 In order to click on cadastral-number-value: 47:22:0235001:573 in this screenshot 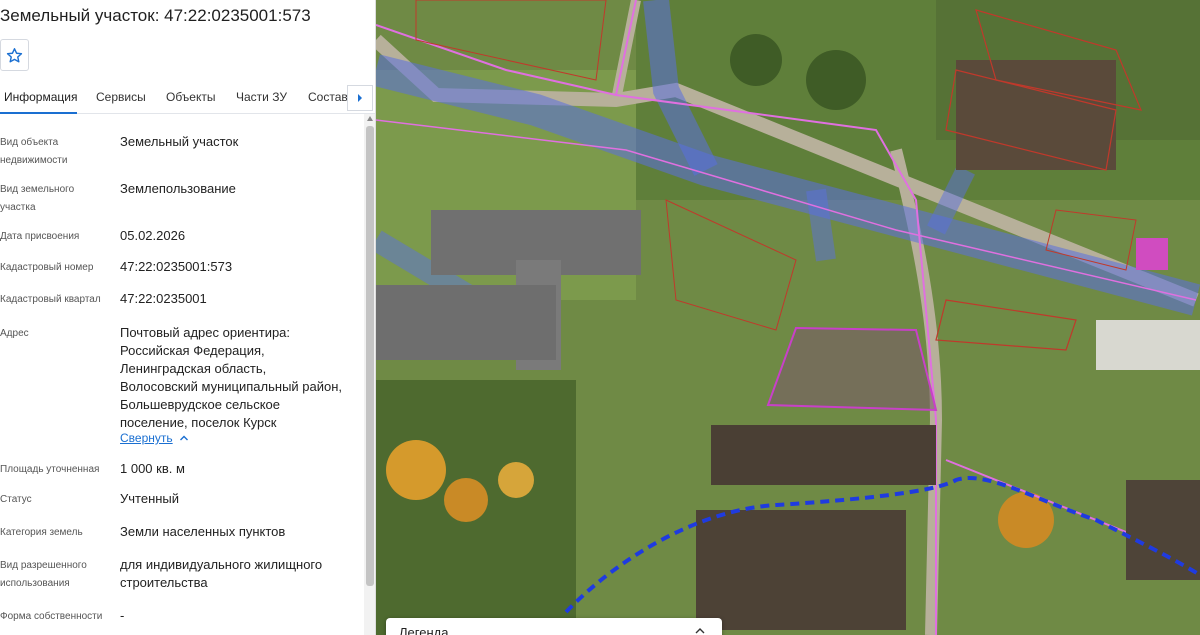, I will do `click(176, 266)`.